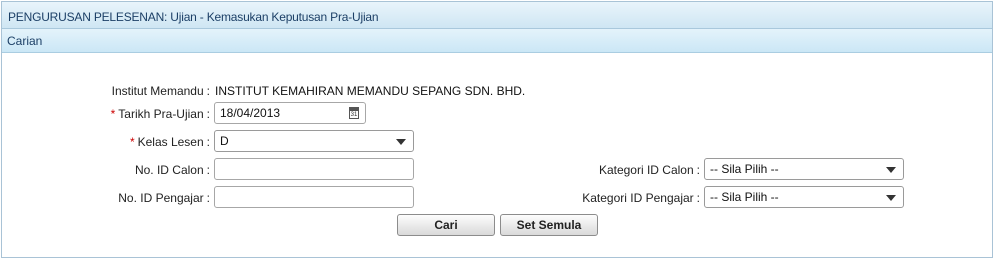  What do you see at coordinates (549, 225) in the screenshot?
I see `reset-button: Set Semula` at bounding box center [549, 225].